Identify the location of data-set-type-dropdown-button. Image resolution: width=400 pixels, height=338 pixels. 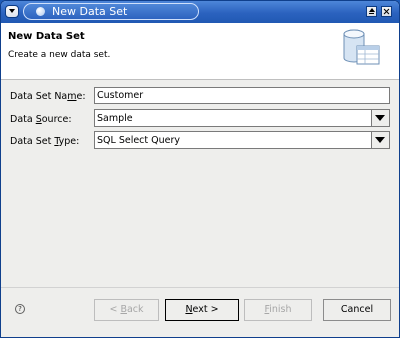
(380, 140).